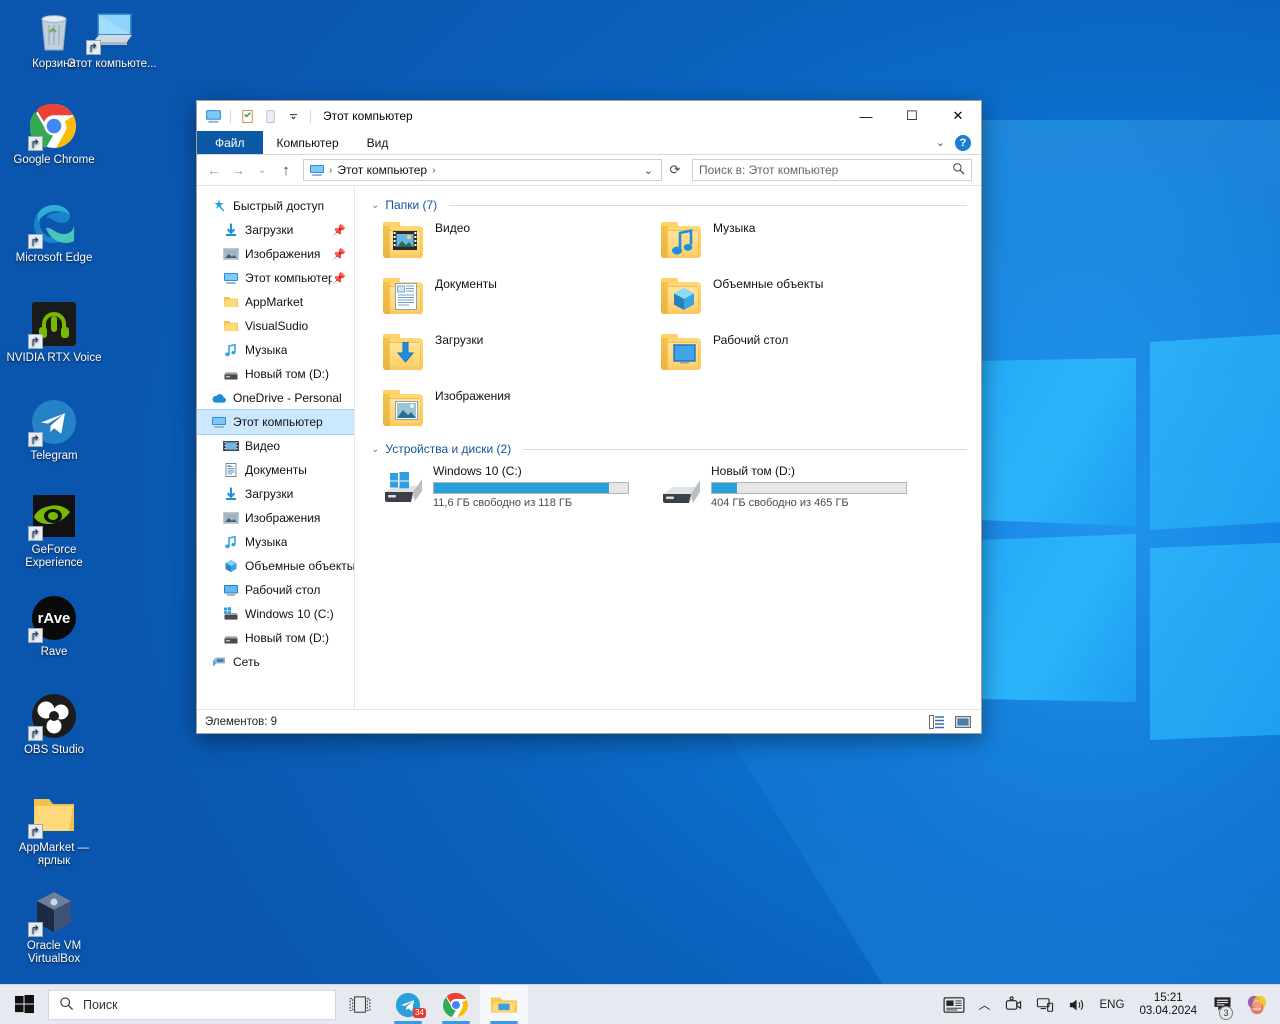  Describe the element at coordinates (792, 297) in the screenshot. I see `folder-tile: Объемные объекты` at that location.